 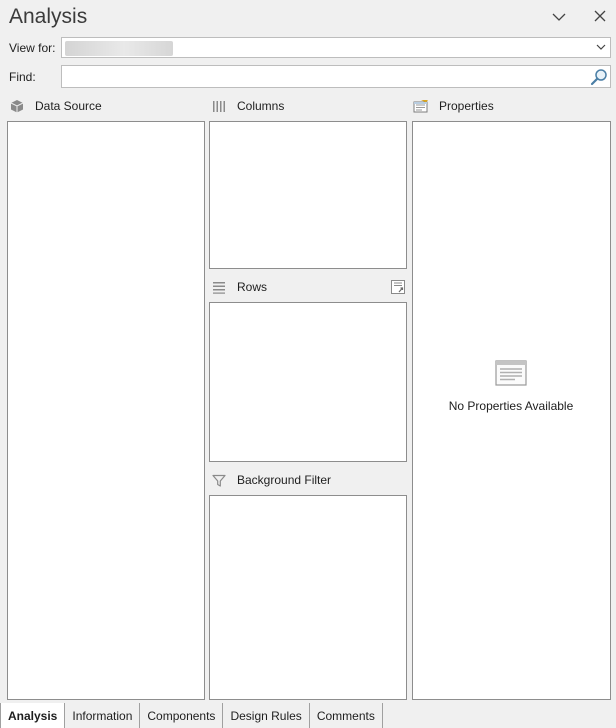 I want to click on data-source-header: Data Source, so click(x=55, y=106).